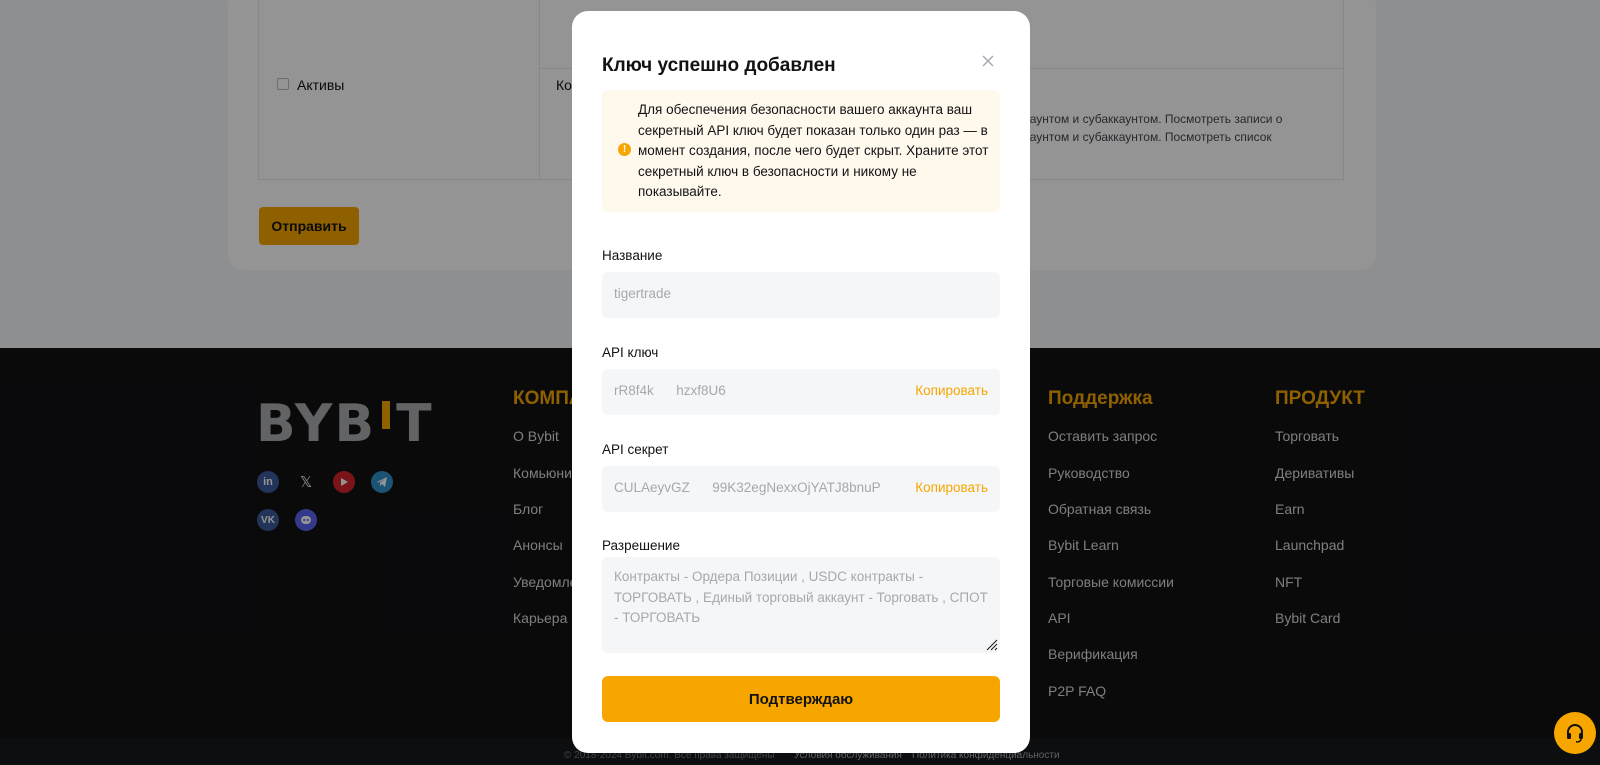 The image size is (1600, 765). Describe the element at coordinates (988, 61) in the screenshot. I see `close-icon` at that location.